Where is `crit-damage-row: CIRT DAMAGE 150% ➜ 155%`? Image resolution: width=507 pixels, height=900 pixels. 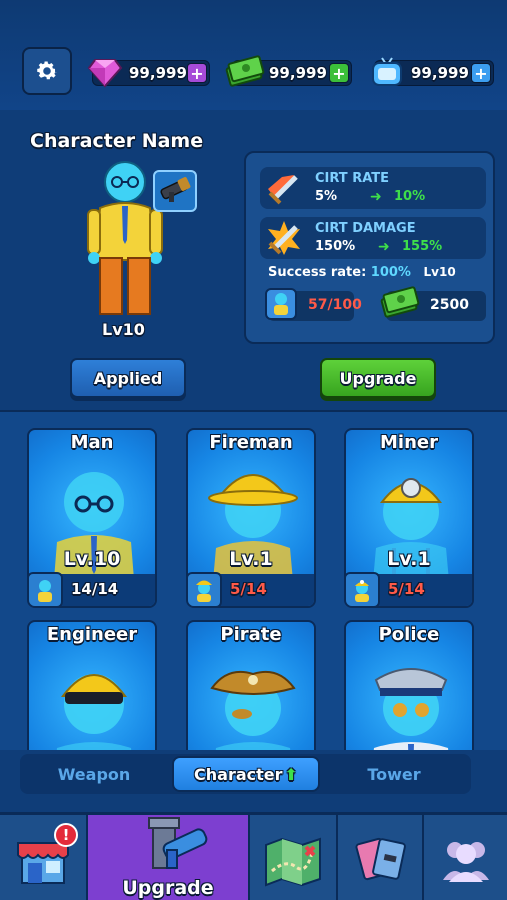 crit-damage-row: CIRT DAMAGE 150% ➜ 155% is located at coordinates (373, 238).